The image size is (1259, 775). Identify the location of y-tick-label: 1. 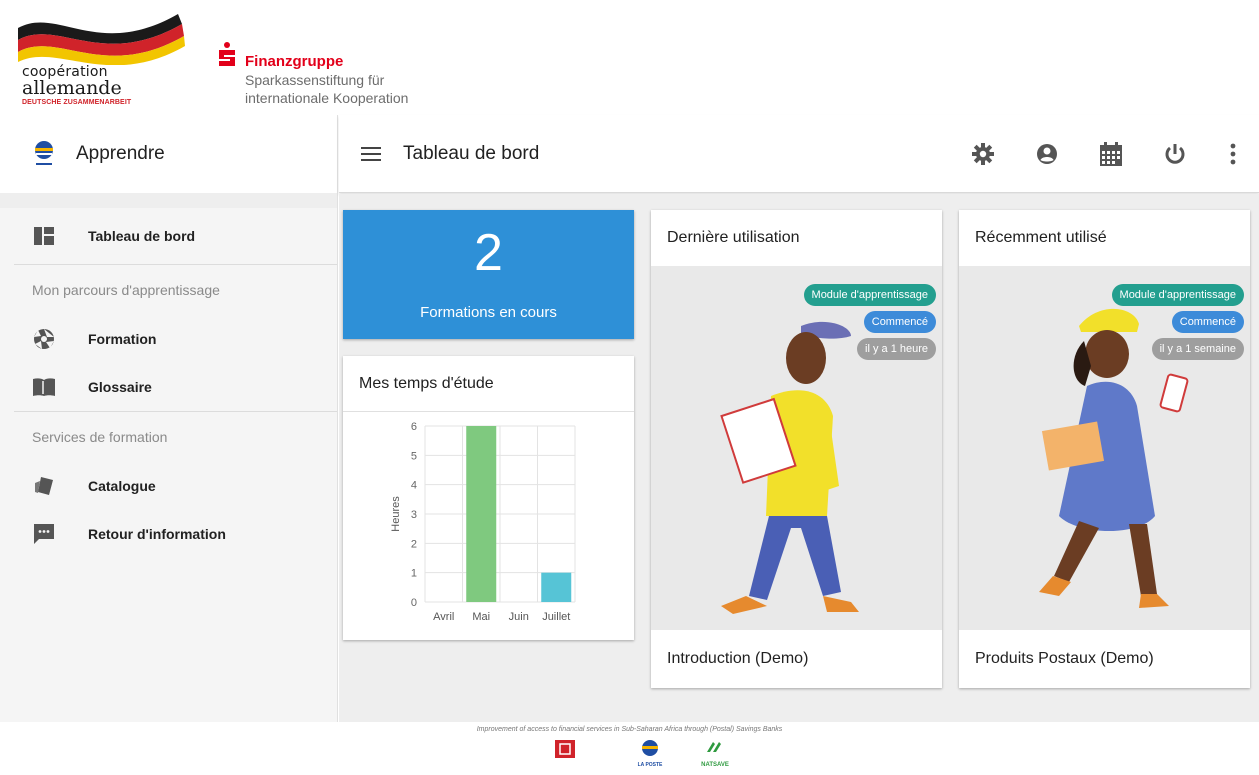
(414, 574).